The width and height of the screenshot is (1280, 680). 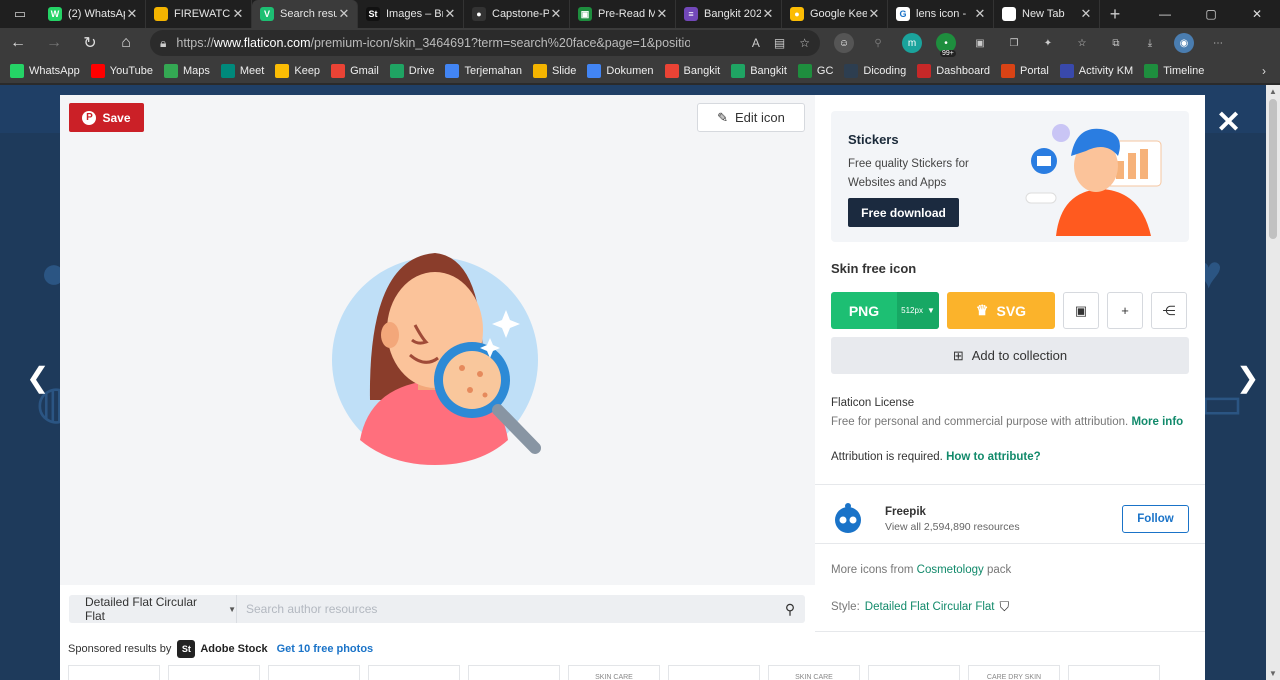 I want to click on scroll-down-arrow: ▼, so click(x=1273, y=673).